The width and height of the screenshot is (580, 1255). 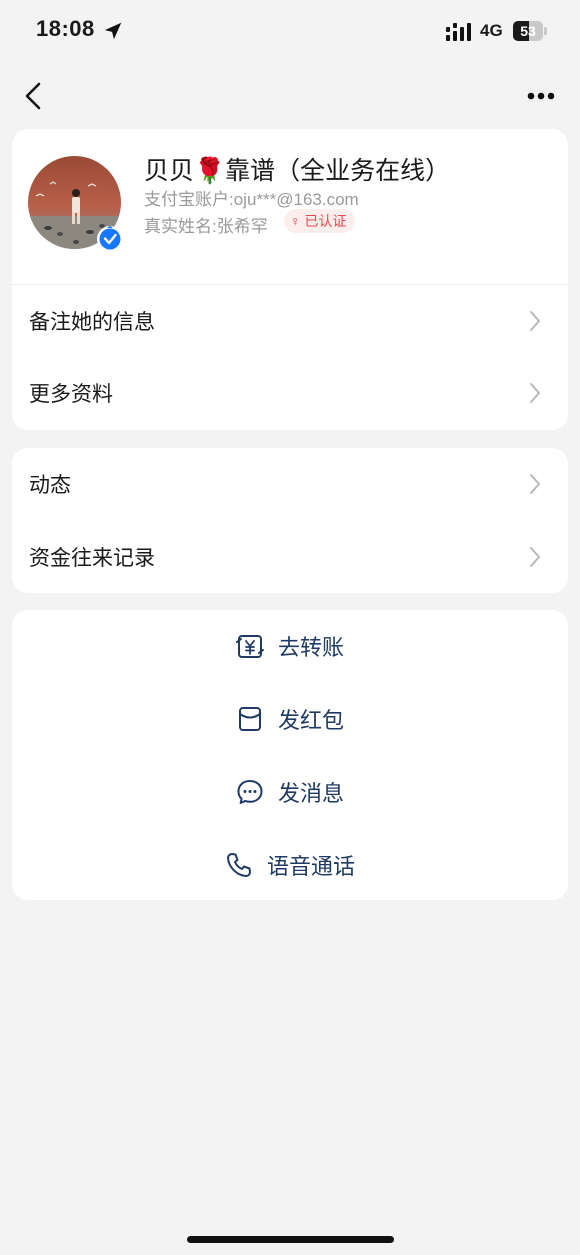 What do you see at coordinates (295, 221) in the screenshot?
I see `female-icon: ♀` at bounding box center [295, 221].